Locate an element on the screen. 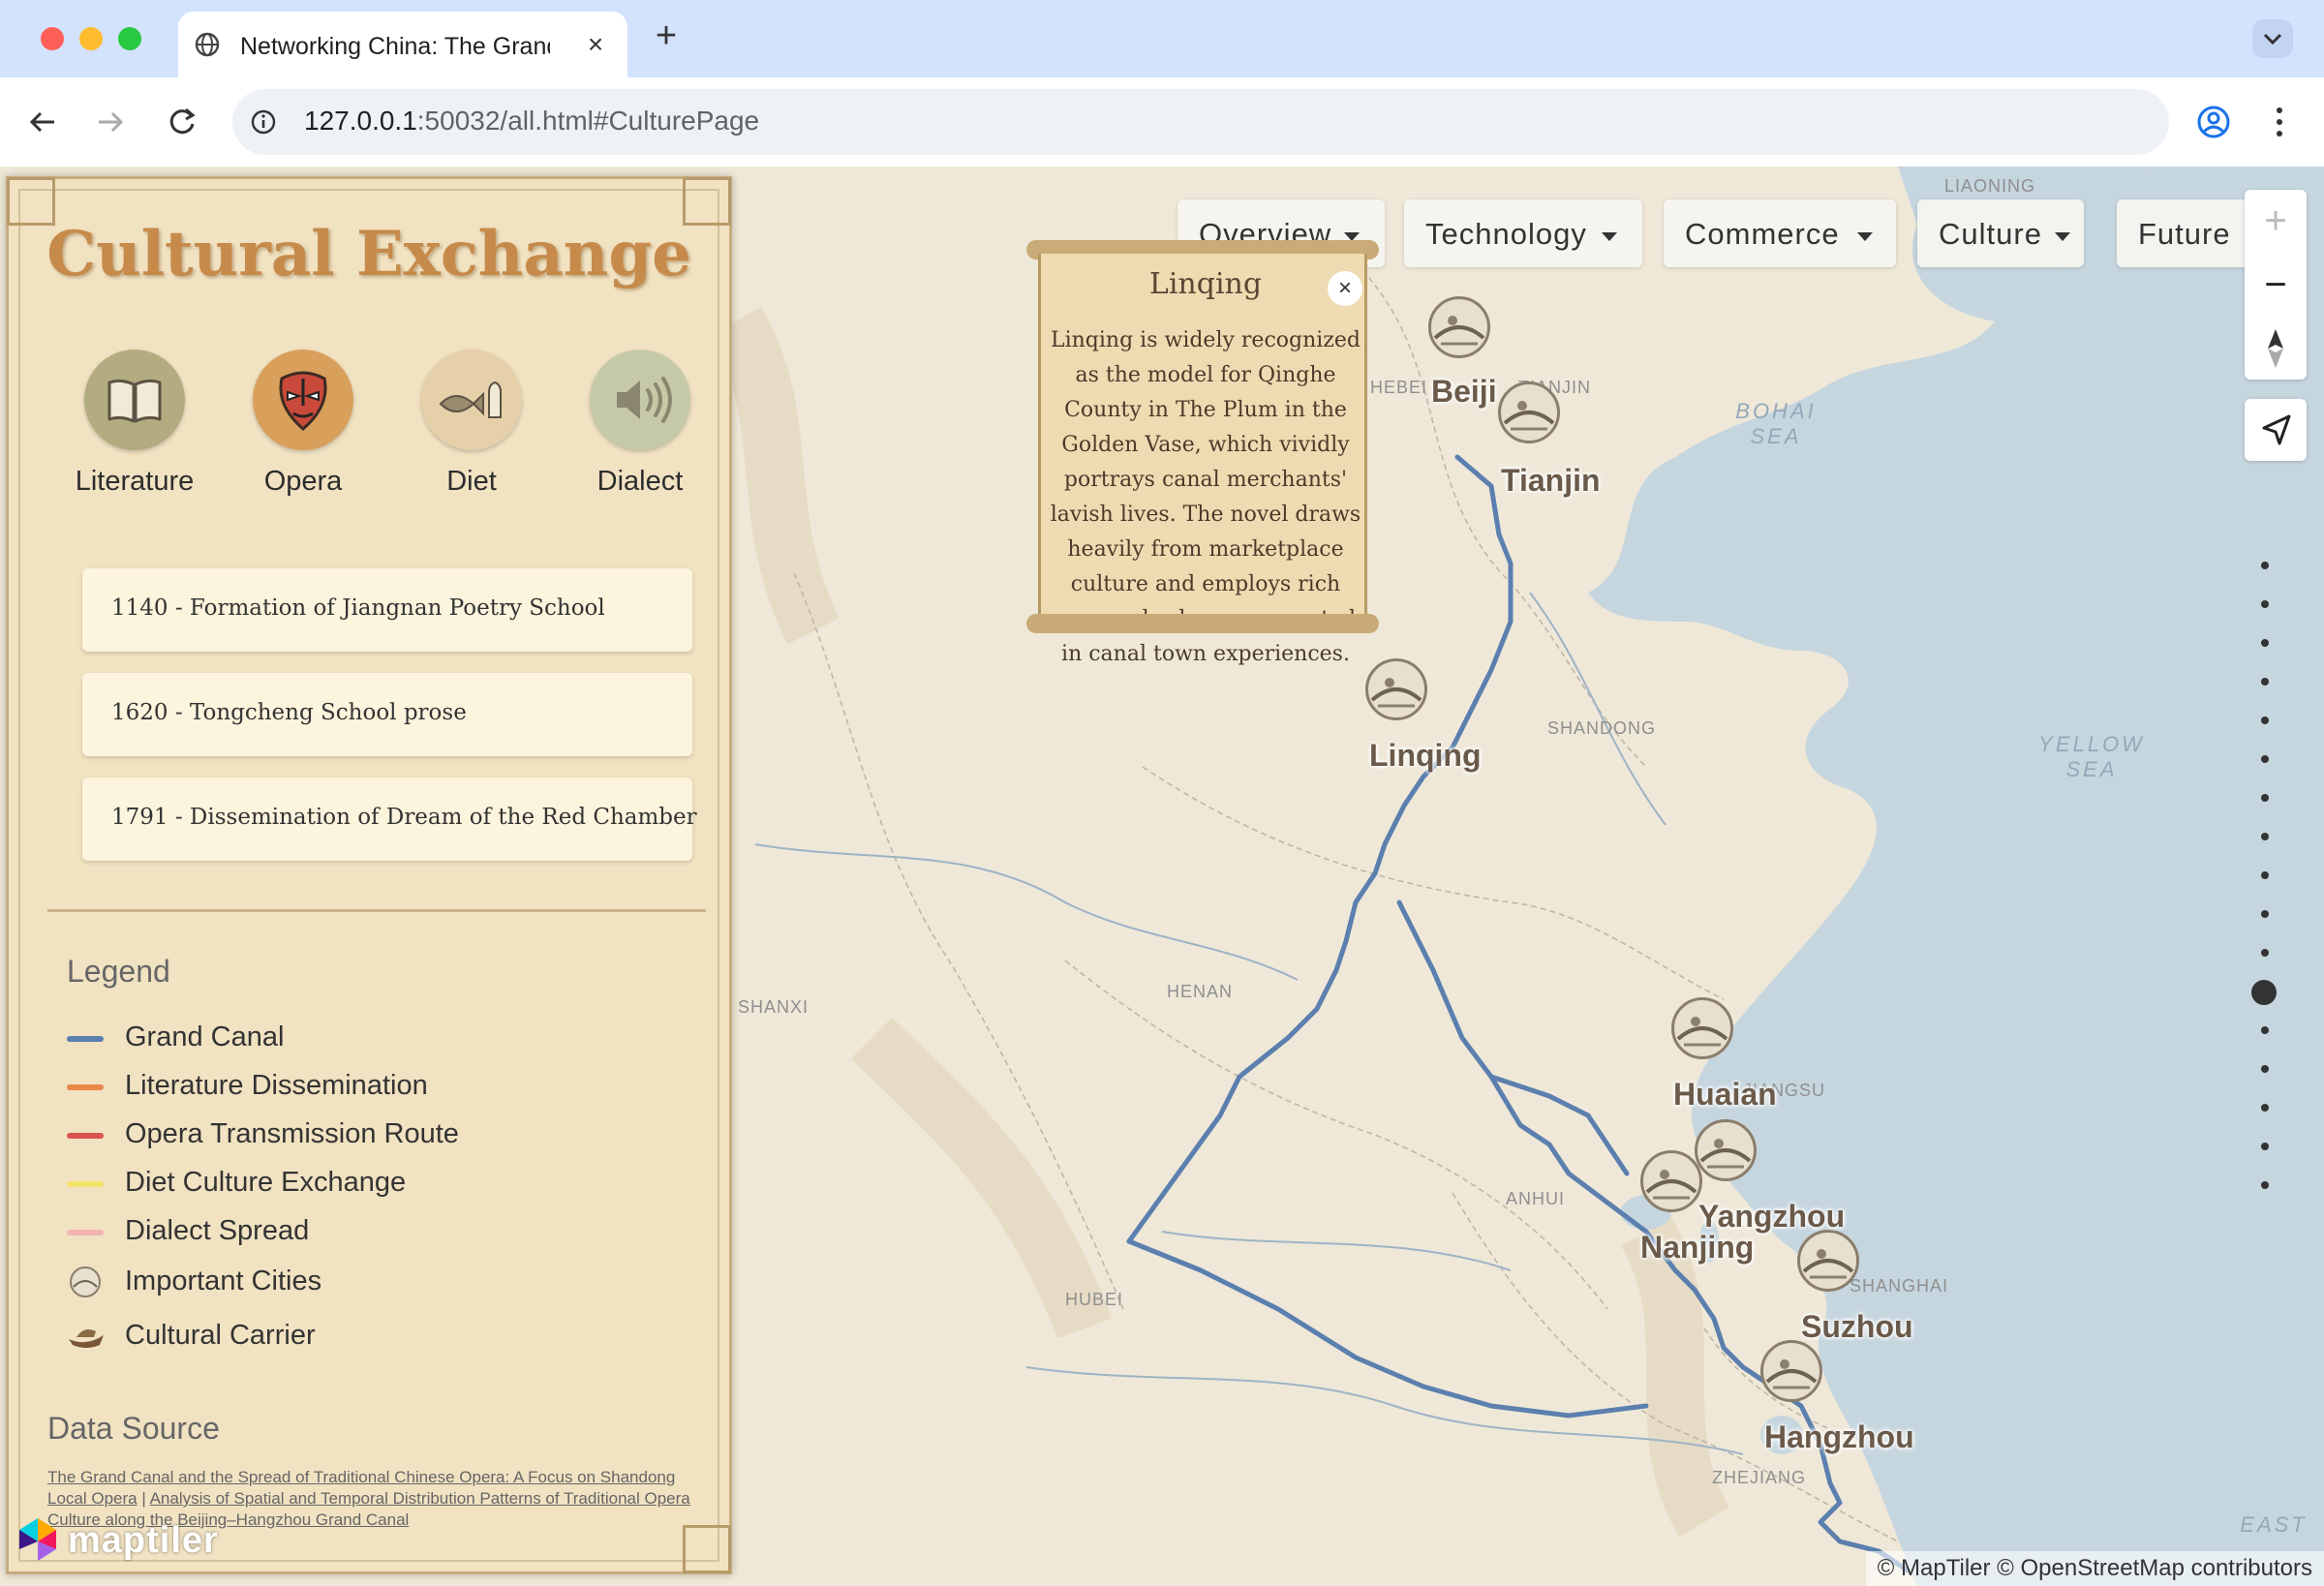 The image size is (2324, 1586). city-marker-hangzhou is located at coordinates (1791, 1371).